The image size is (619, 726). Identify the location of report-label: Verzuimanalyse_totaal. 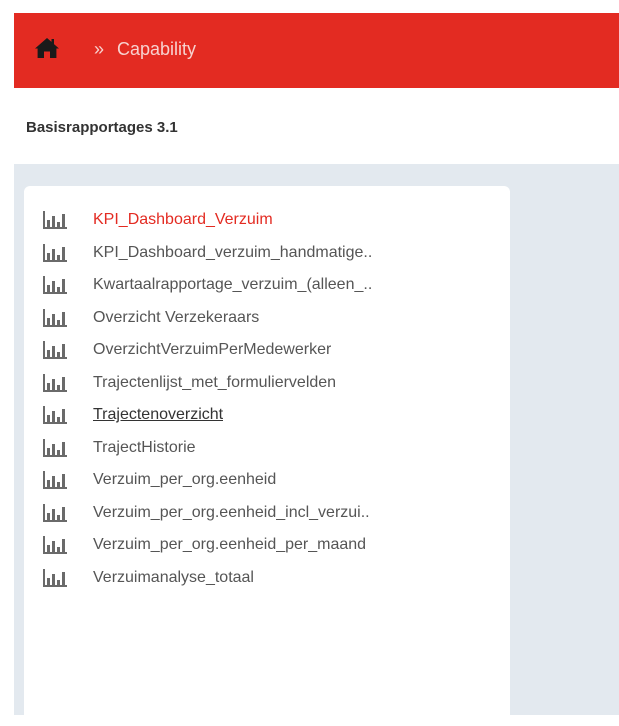
(173, 577).